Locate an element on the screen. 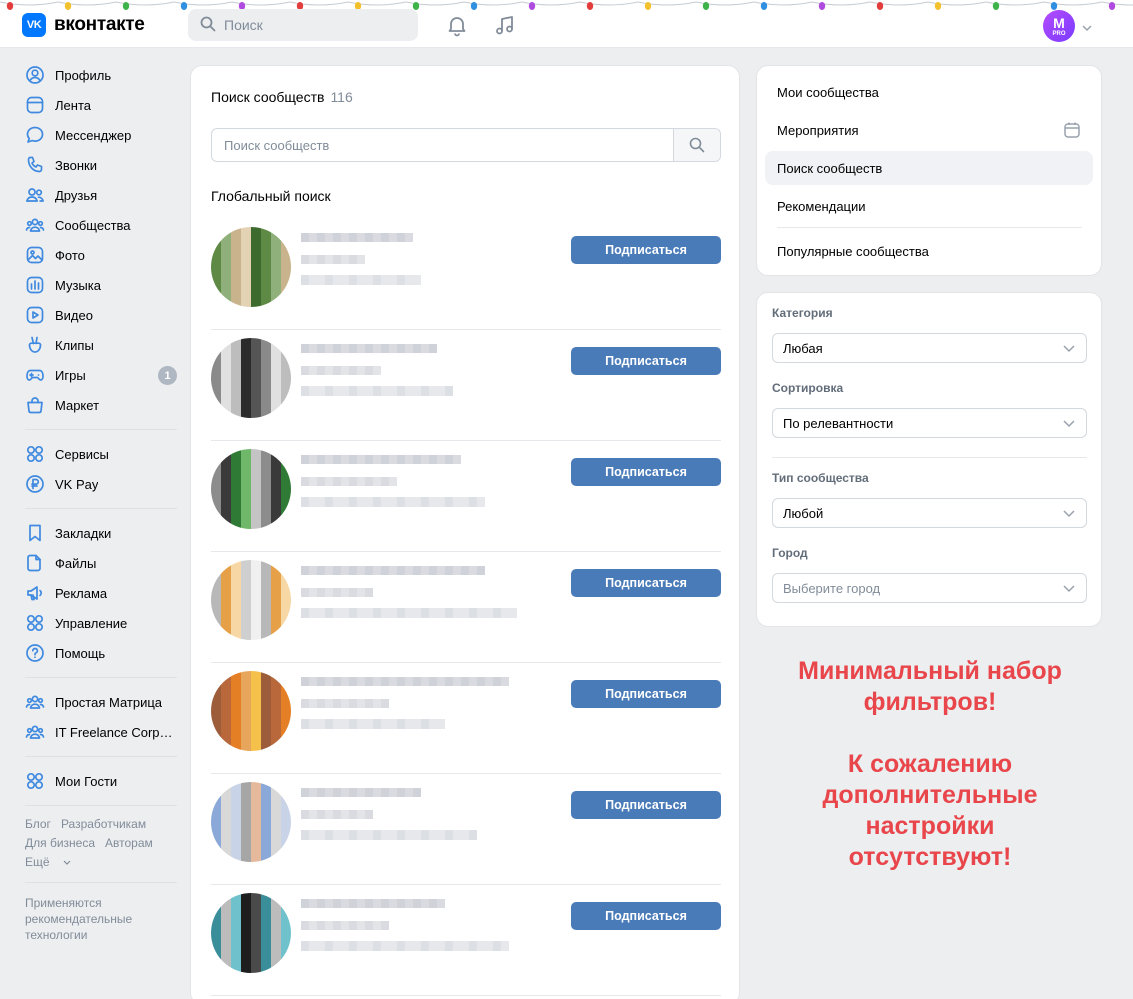 This screenshot has width=1133, height=999. annotation-line-2: фильтров! is located at coordinates (930, 702).